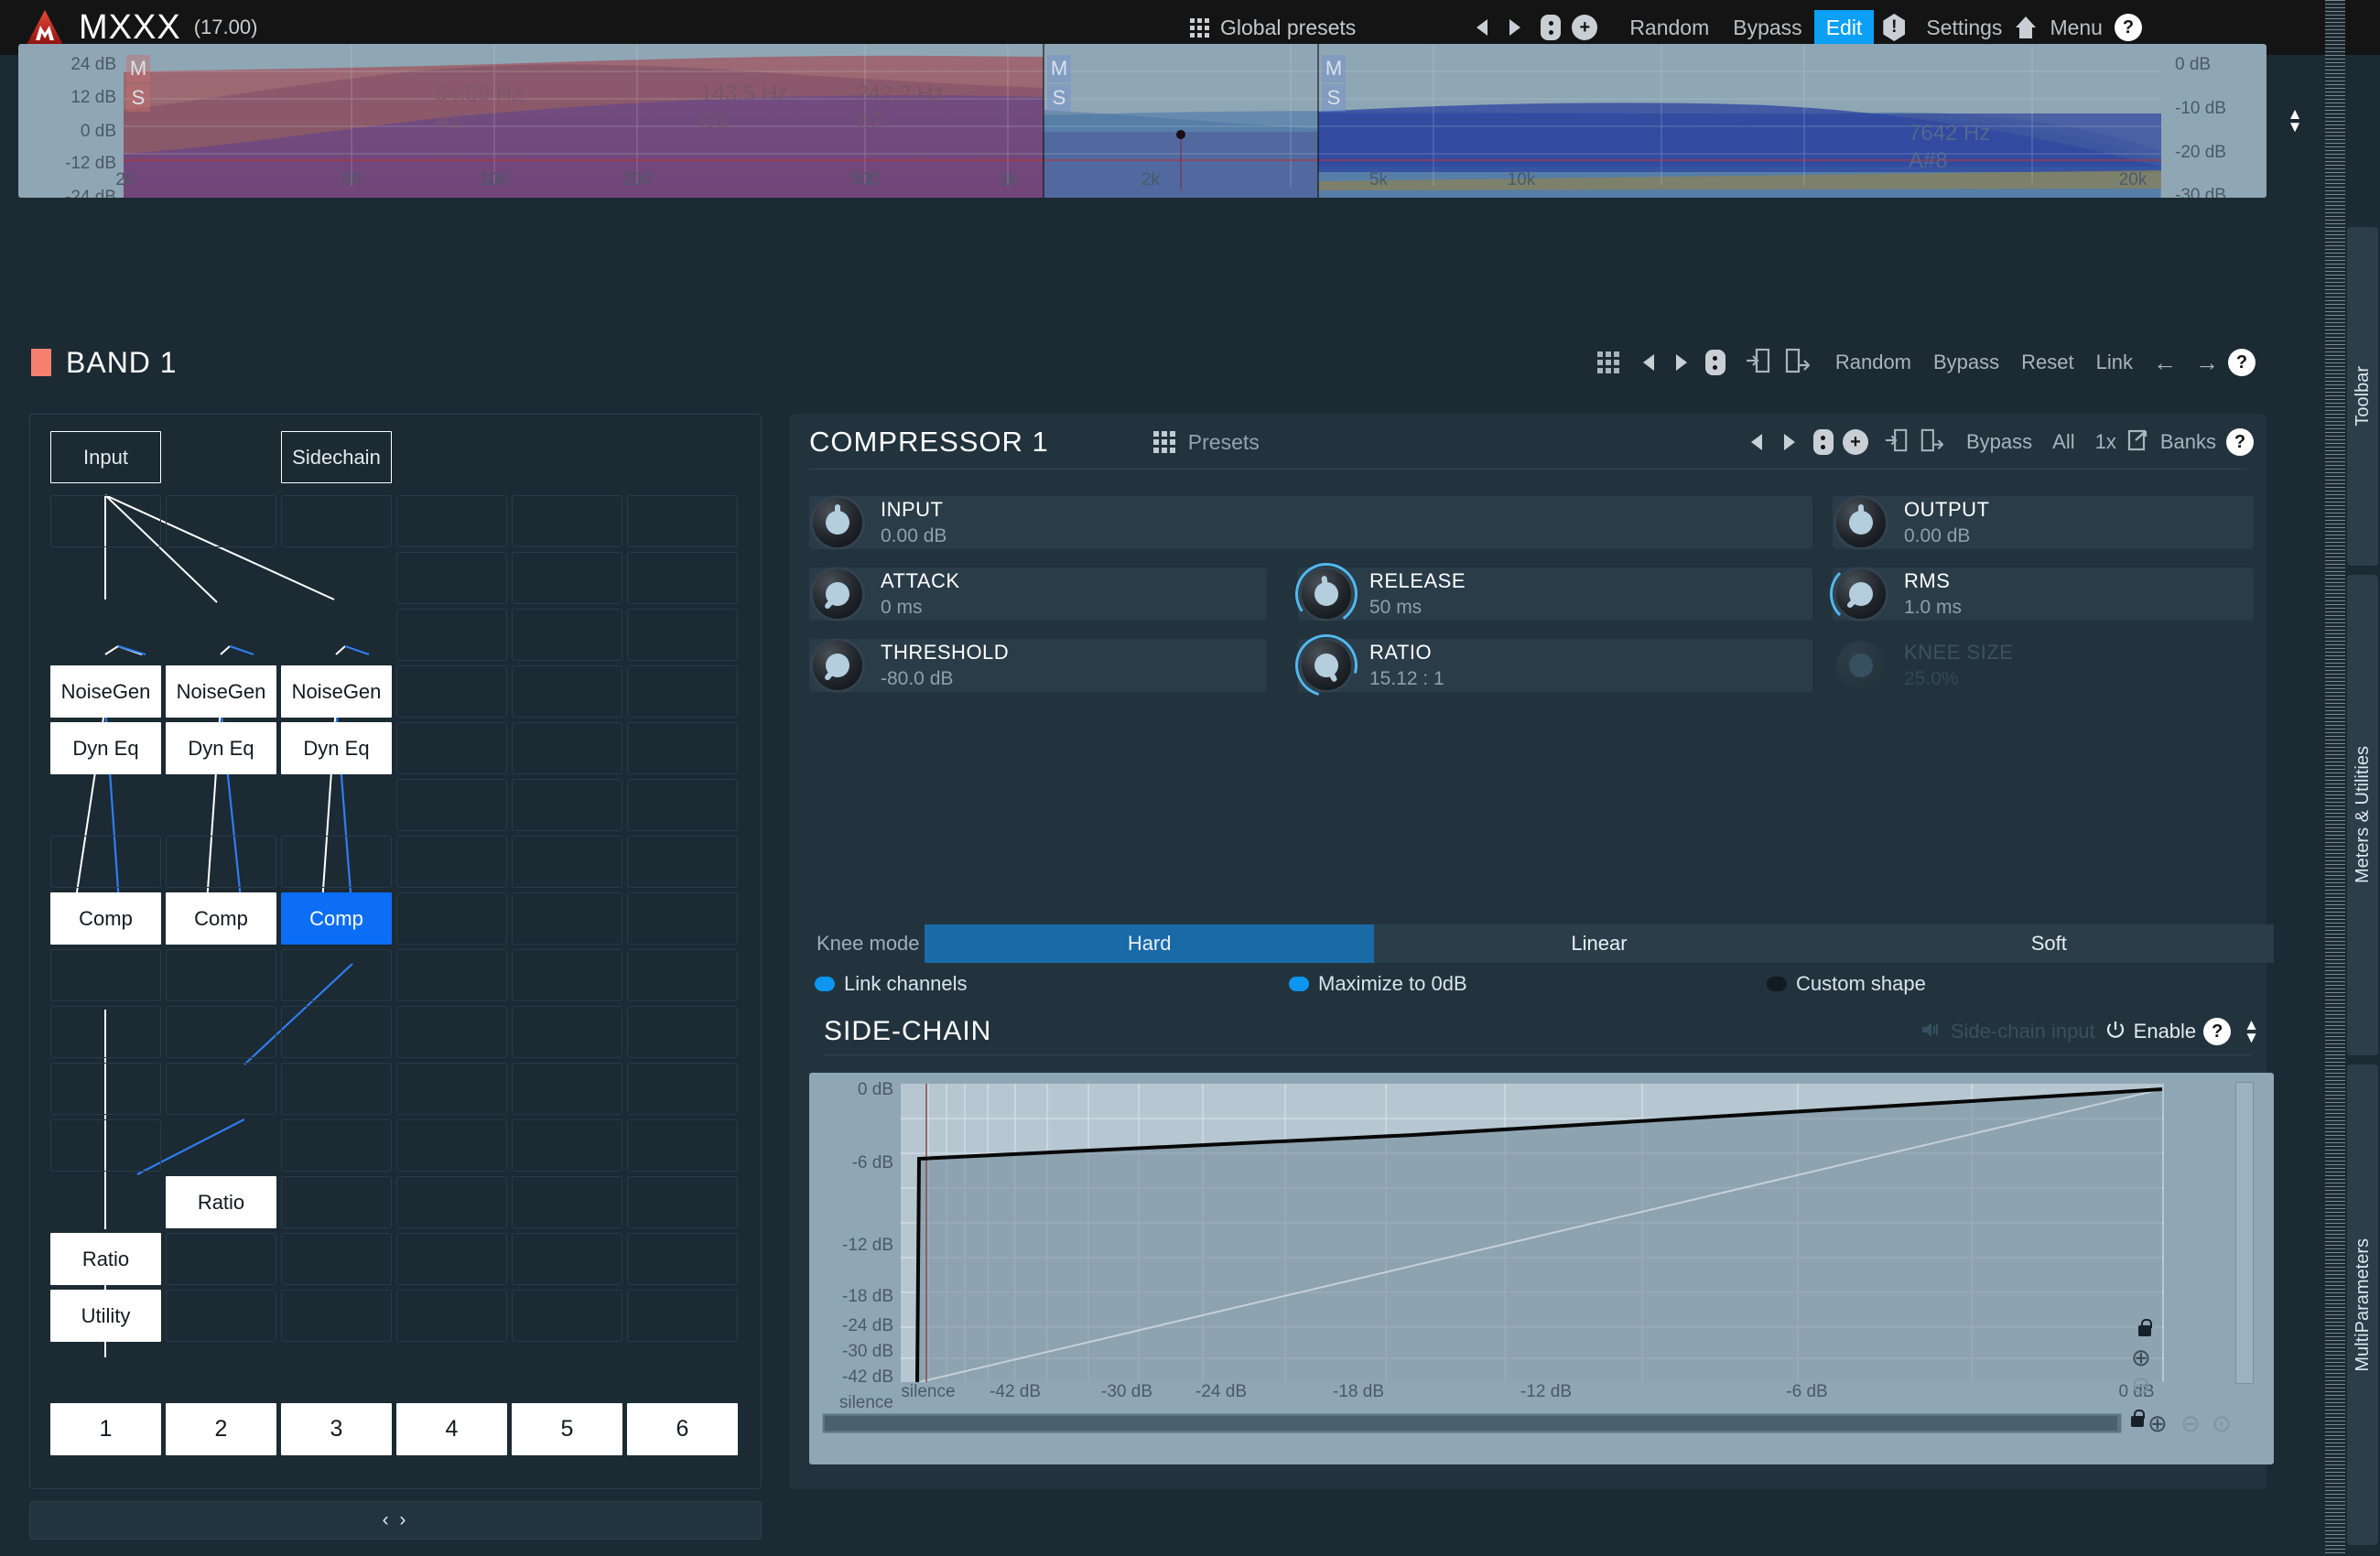 This screenshot has height=1556, width=2380. Describe the element at coordinates (1669, 28) in the screenshot. I see `random-button: Random` at that location.